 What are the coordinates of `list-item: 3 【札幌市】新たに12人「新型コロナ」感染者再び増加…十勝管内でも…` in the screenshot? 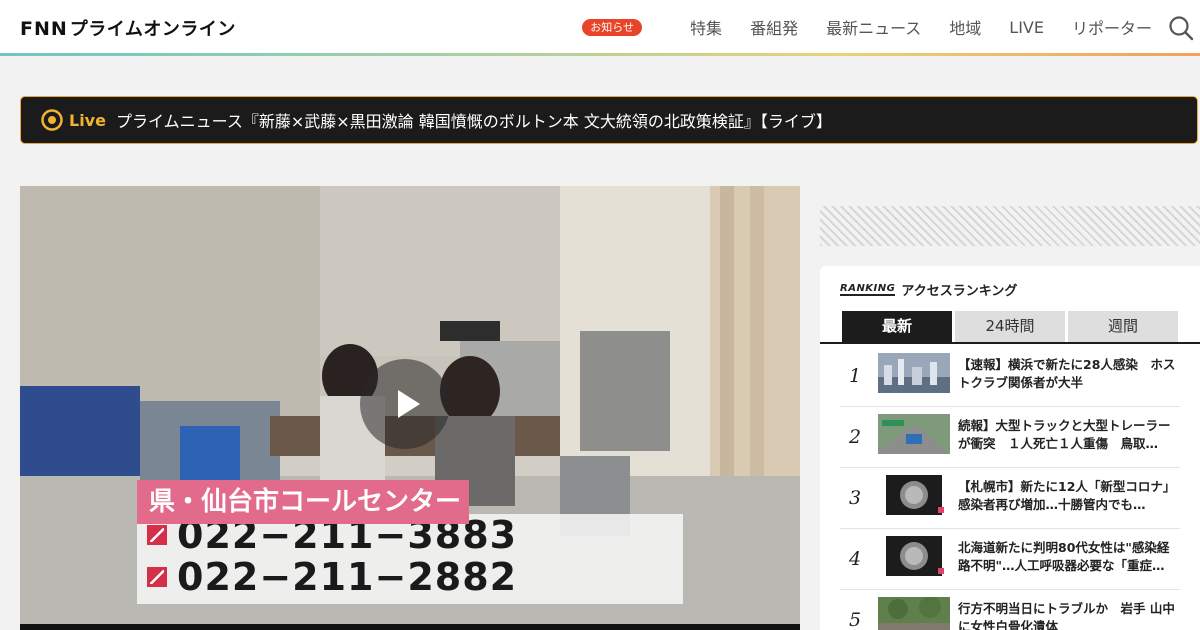 It's located at (1010, 498).